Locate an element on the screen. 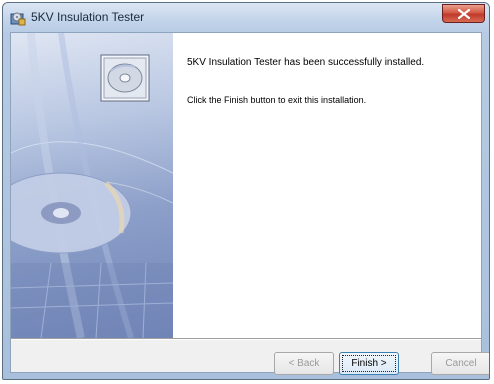 The image size is (494, 384). finish-button: Finish > is located at coordinates (369, 363).